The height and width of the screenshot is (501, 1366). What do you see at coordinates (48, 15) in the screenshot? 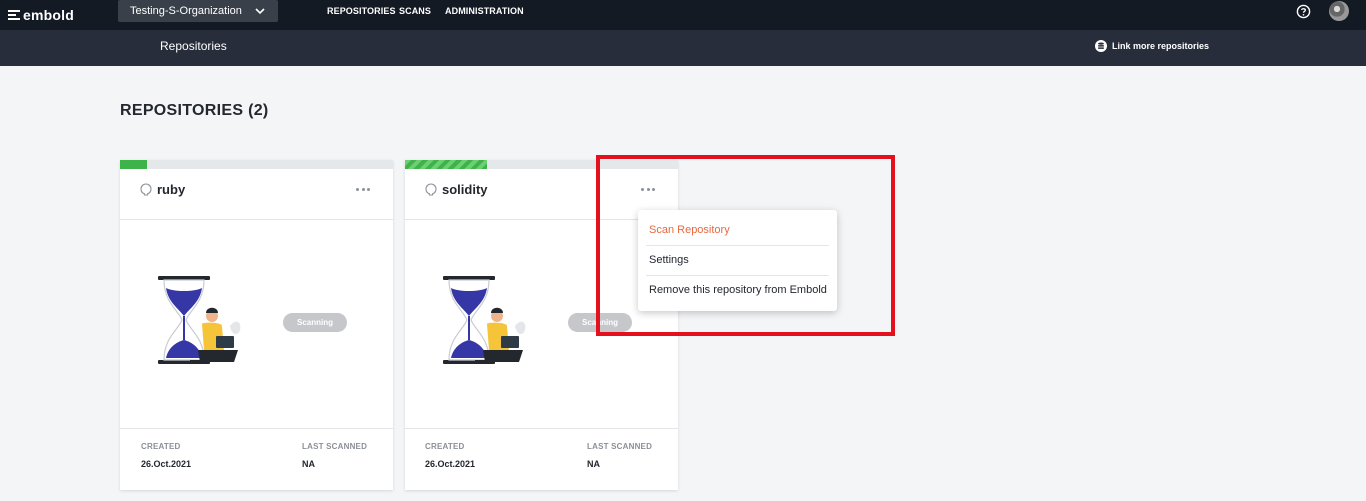
I see `logo-text: embold` at bounding box center [48, 15].